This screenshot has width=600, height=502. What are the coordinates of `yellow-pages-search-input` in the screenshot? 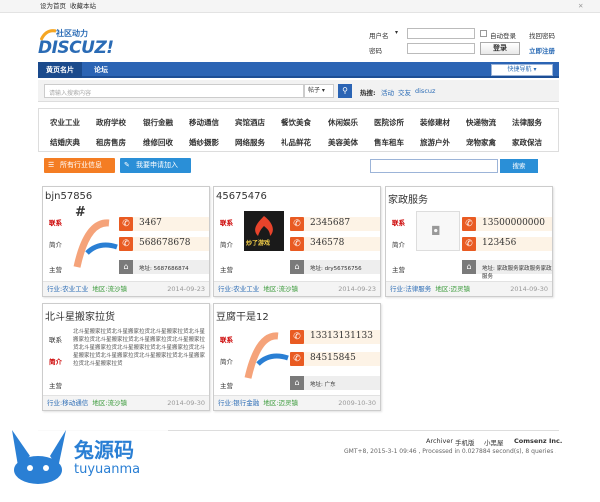 It's located at (434, 166).